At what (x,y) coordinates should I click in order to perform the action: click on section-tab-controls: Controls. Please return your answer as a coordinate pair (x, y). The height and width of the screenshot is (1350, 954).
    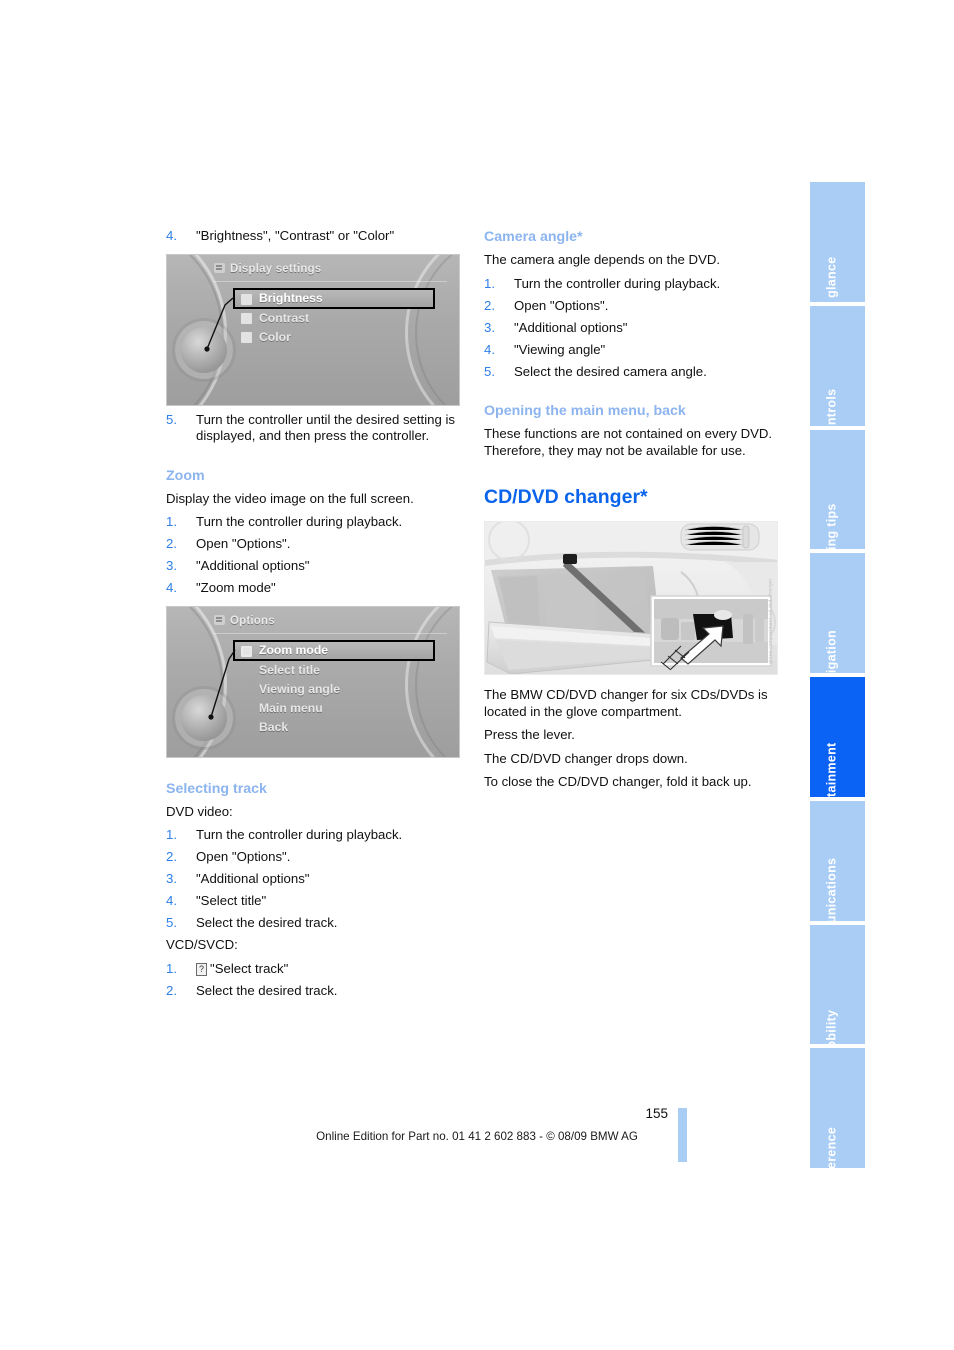
    Looking at the image, I should click on (837, 365).